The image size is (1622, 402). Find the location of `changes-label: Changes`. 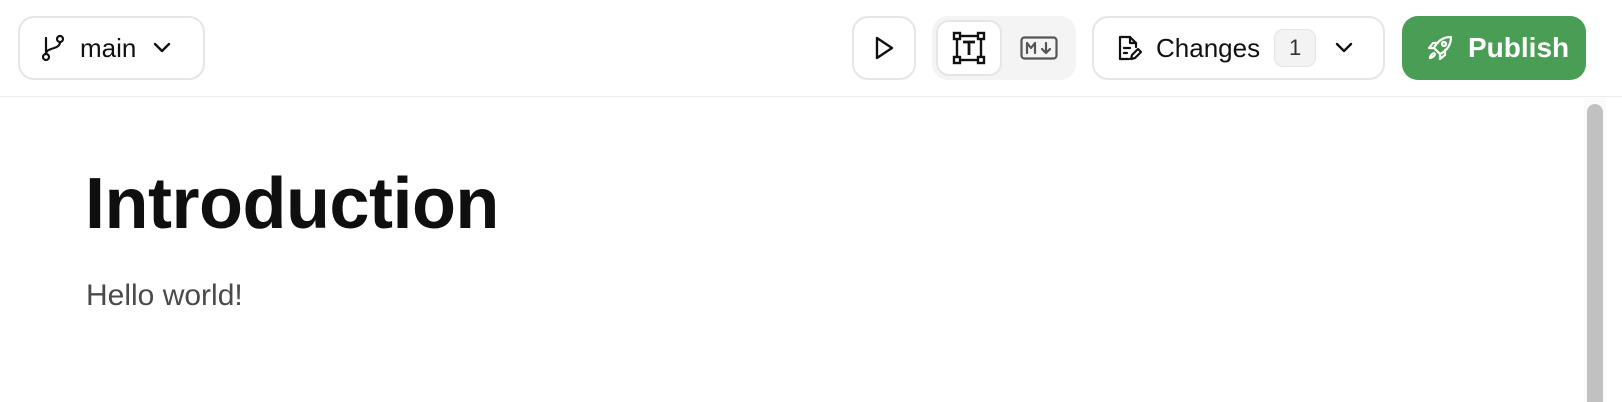

changes-label: Changes is located at coordinates (1208, 47).